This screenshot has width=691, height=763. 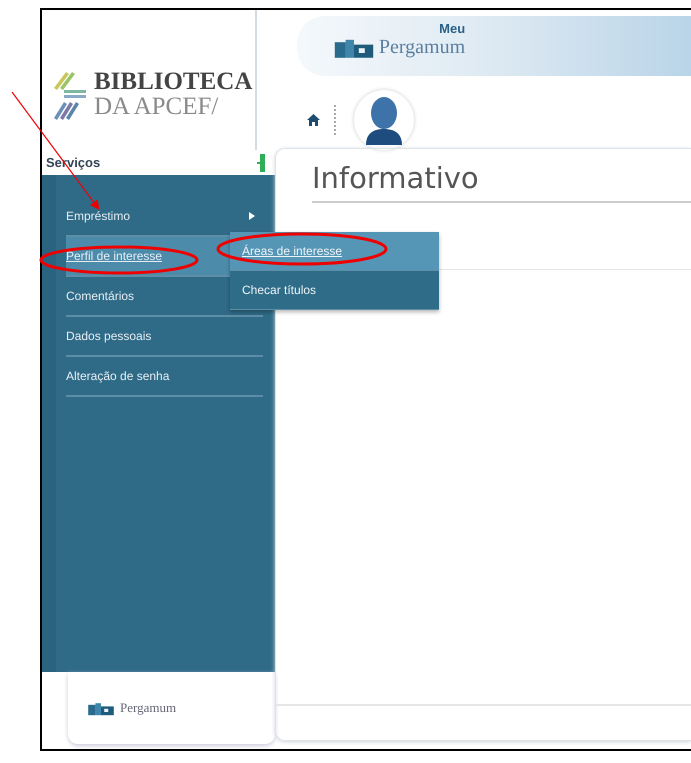 What do you see at coordinates (261, 163) in the screenshot?
I see `collapse-icon` at bounding box center [261, 163].